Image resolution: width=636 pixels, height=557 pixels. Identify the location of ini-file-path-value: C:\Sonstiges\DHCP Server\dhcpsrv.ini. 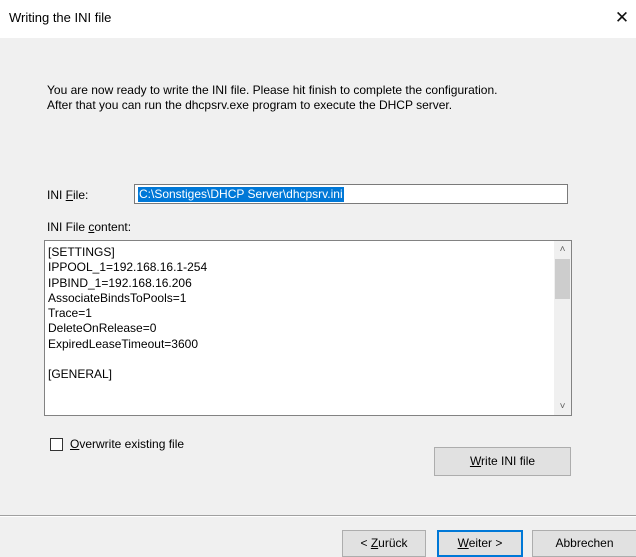
(241, 194).